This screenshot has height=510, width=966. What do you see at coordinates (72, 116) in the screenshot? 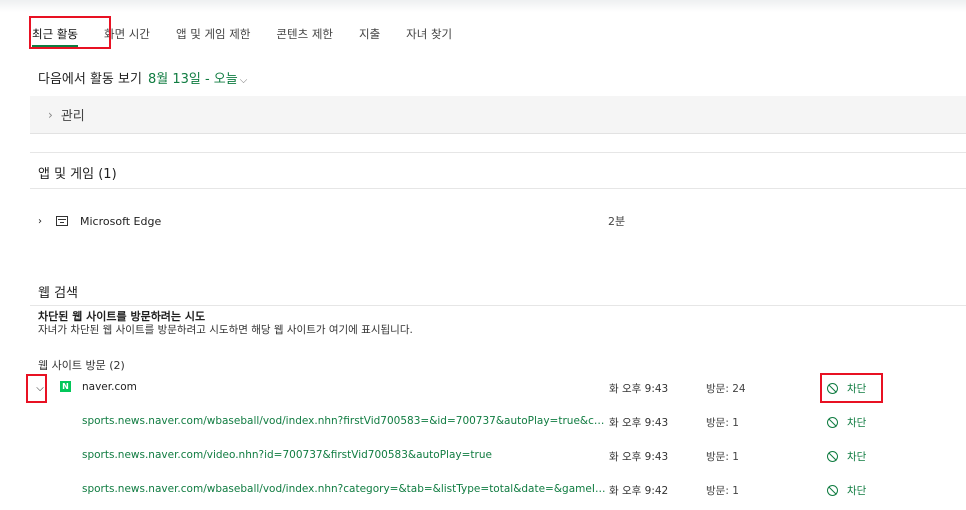
I see `manage-label: 관리` at bounding box center [72, 116].